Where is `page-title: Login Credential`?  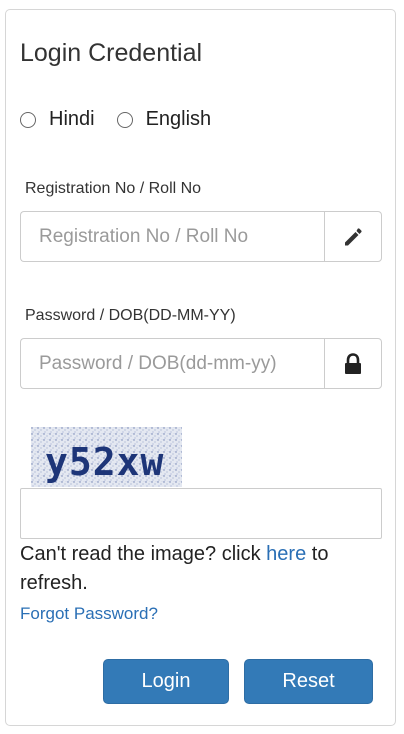
page-title: Login Credential is located at coordinates (111, 53).